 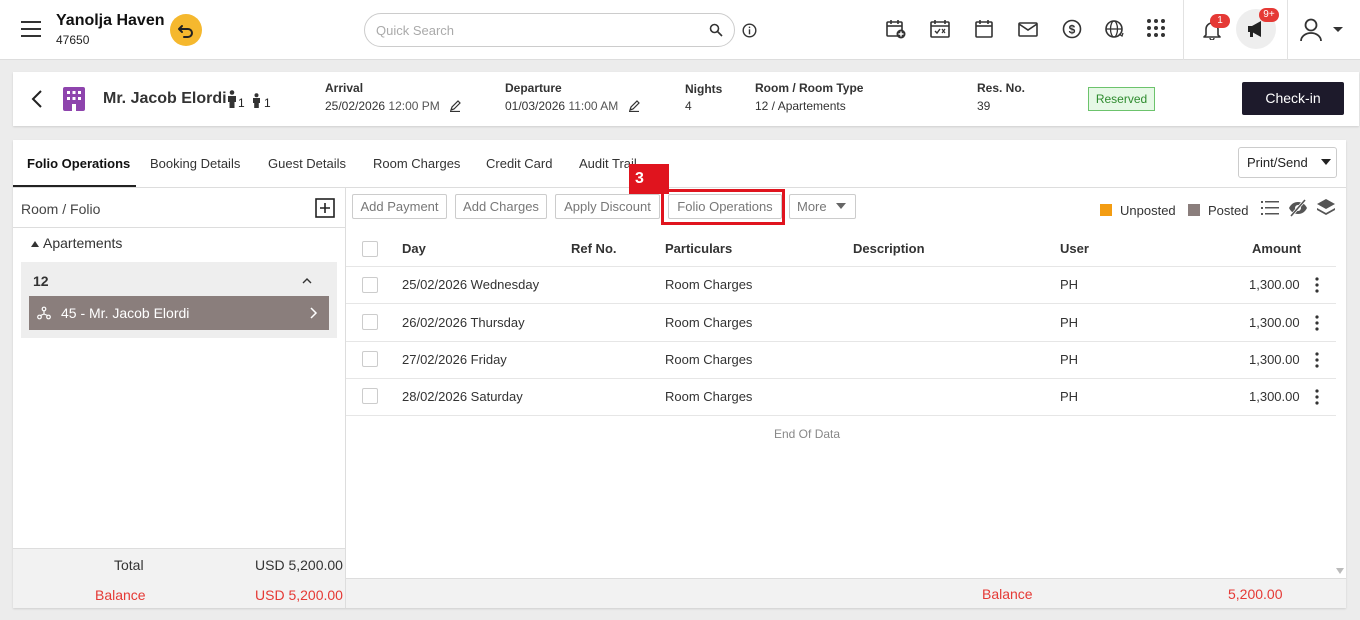 I want to click on room-type-group: Apartements, so click(x=76, y=243).